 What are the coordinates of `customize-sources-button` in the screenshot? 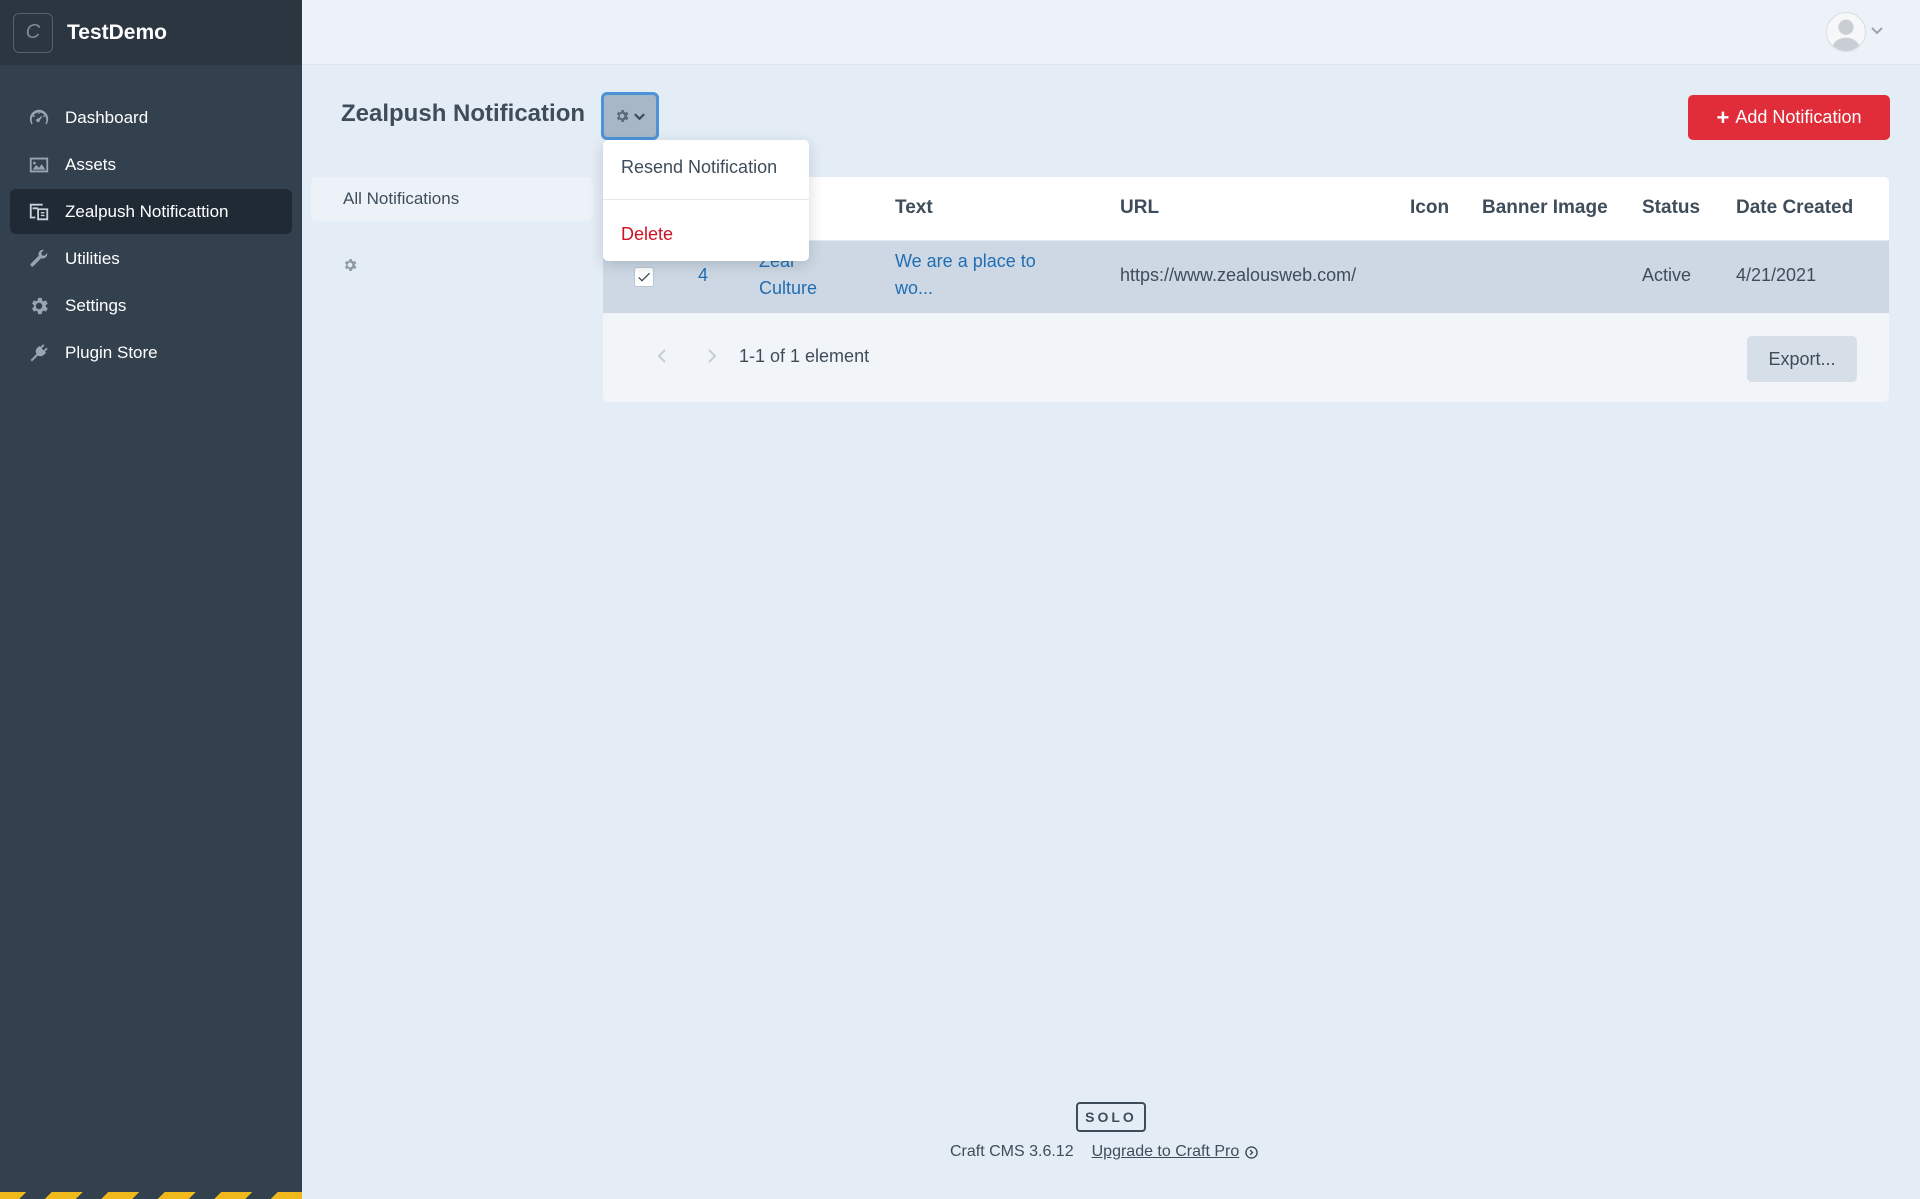 It's located at (350, 265).